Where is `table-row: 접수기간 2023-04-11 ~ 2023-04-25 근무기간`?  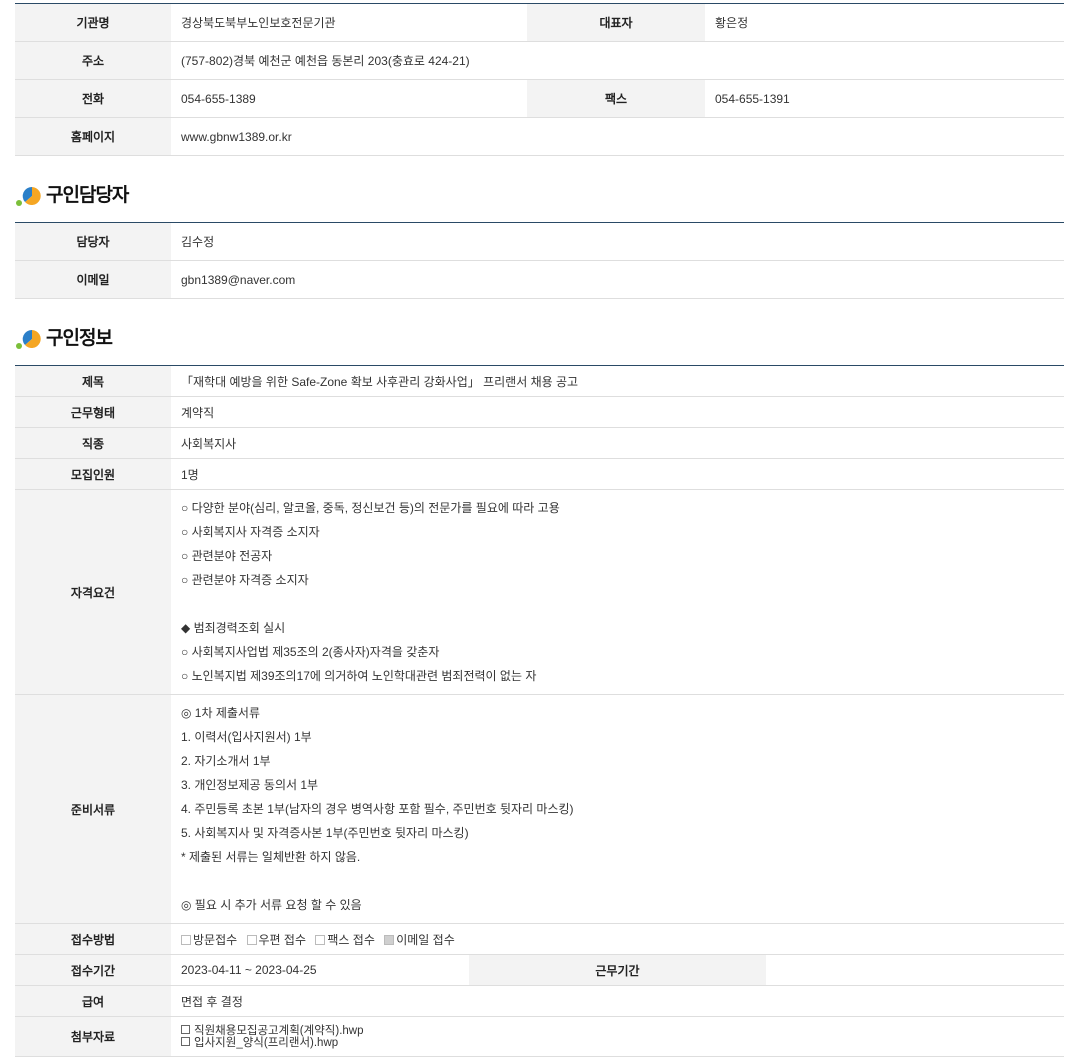 table-row: 접수기간 2023-04-11 ~ 2023-04-25 근무기간 is located at coordinates (539, 970).